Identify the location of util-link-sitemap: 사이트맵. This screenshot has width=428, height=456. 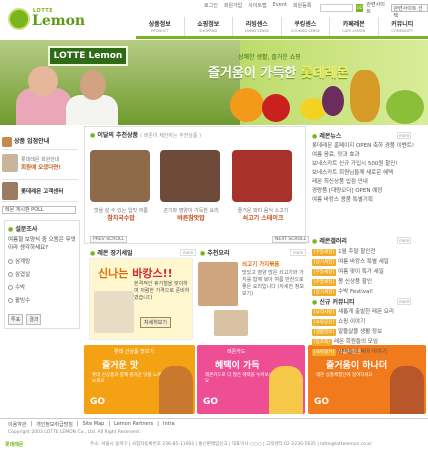
(257, 5).